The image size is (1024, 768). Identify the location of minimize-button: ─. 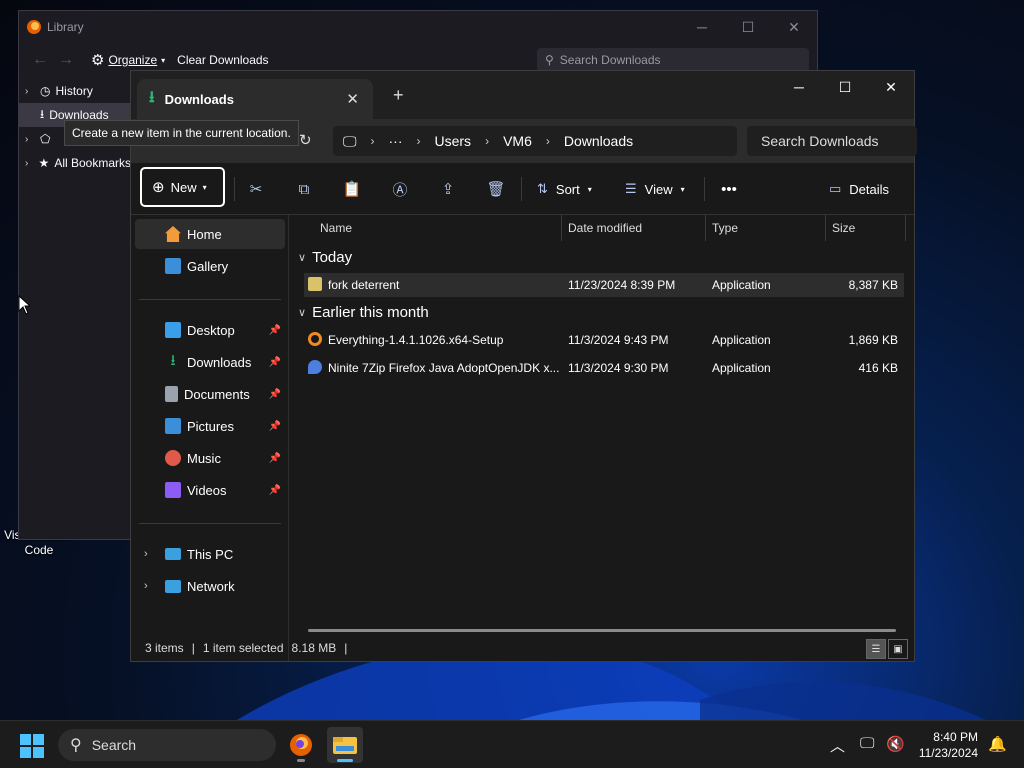
(799, 87).